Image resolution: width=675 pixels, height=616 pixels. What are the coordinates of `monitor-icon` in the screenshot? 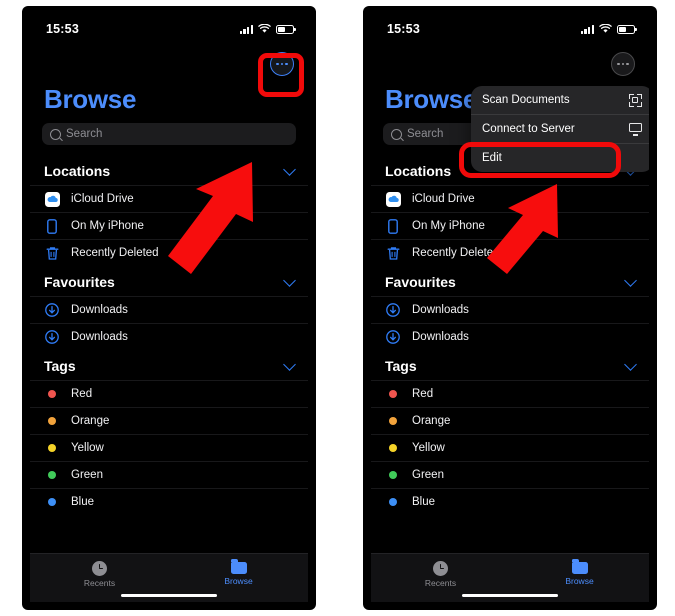 It's located at (635, 129).